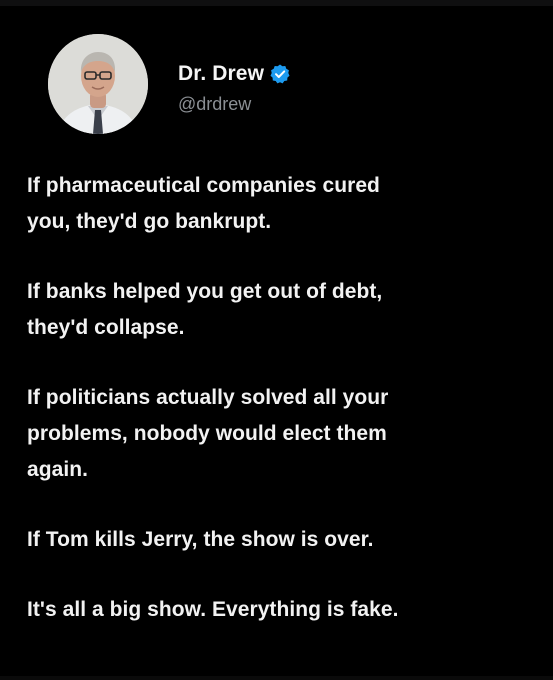  What do you see at coordinates (169, 84) in the screenshot?
I see `tweet-header: Dr. Drew @drdrew` at bounding box center [169, 84].